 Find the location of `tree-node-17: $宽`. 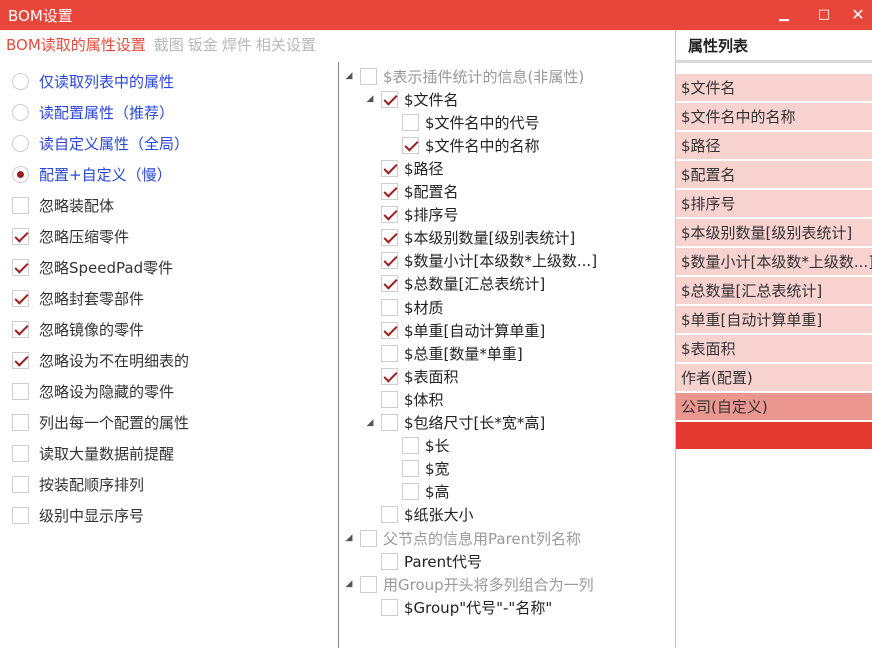

tree-node-17: $宽 is located at coordinates (418, 469).